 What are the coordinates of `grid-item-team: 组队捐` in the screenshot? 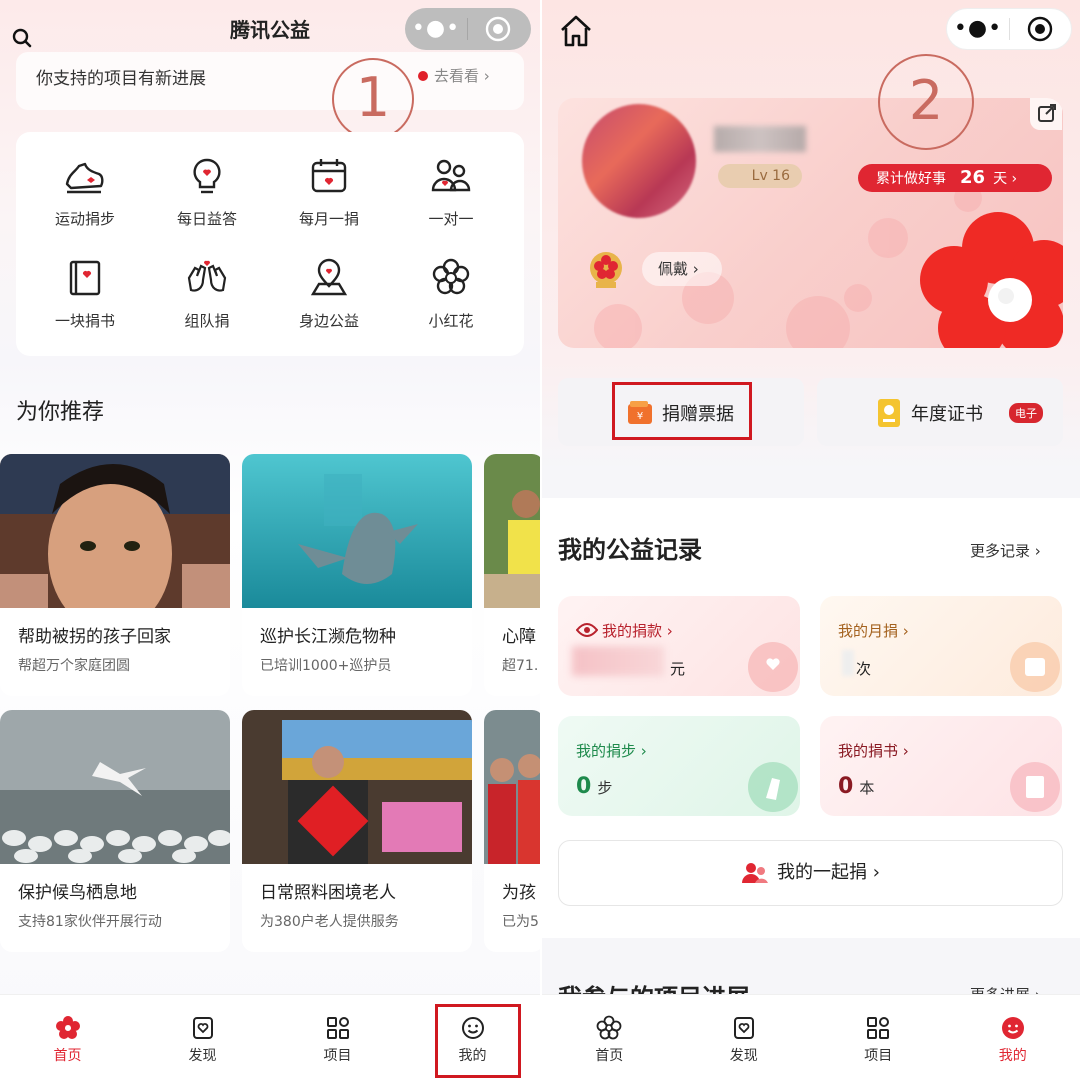 It's located at (207, 293).